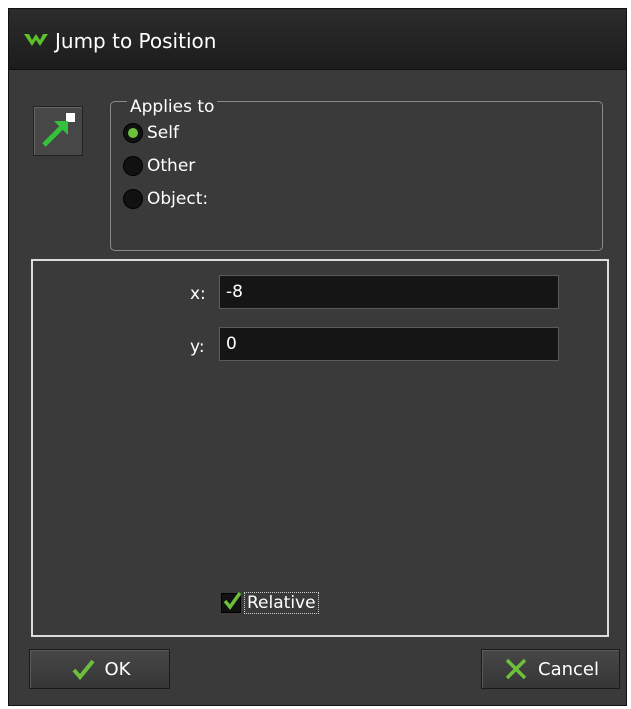  What do you see at coordinates (317, 39) in the screenshot?
I see `title-bar: Jump to Position` at bounding box center [317, 39].